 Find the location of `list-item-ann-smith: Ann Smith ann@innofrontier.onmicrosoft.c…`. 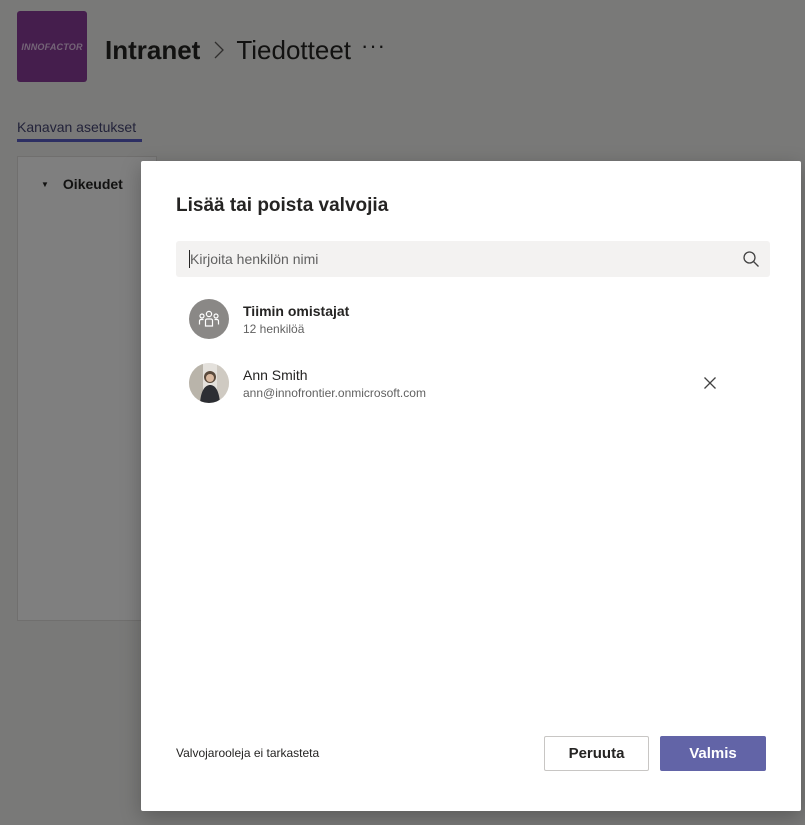

list-item-ann-smith: Ann Smith ann@innofrontier.onmicrosoft.c… is located at coordinates (479, 383).